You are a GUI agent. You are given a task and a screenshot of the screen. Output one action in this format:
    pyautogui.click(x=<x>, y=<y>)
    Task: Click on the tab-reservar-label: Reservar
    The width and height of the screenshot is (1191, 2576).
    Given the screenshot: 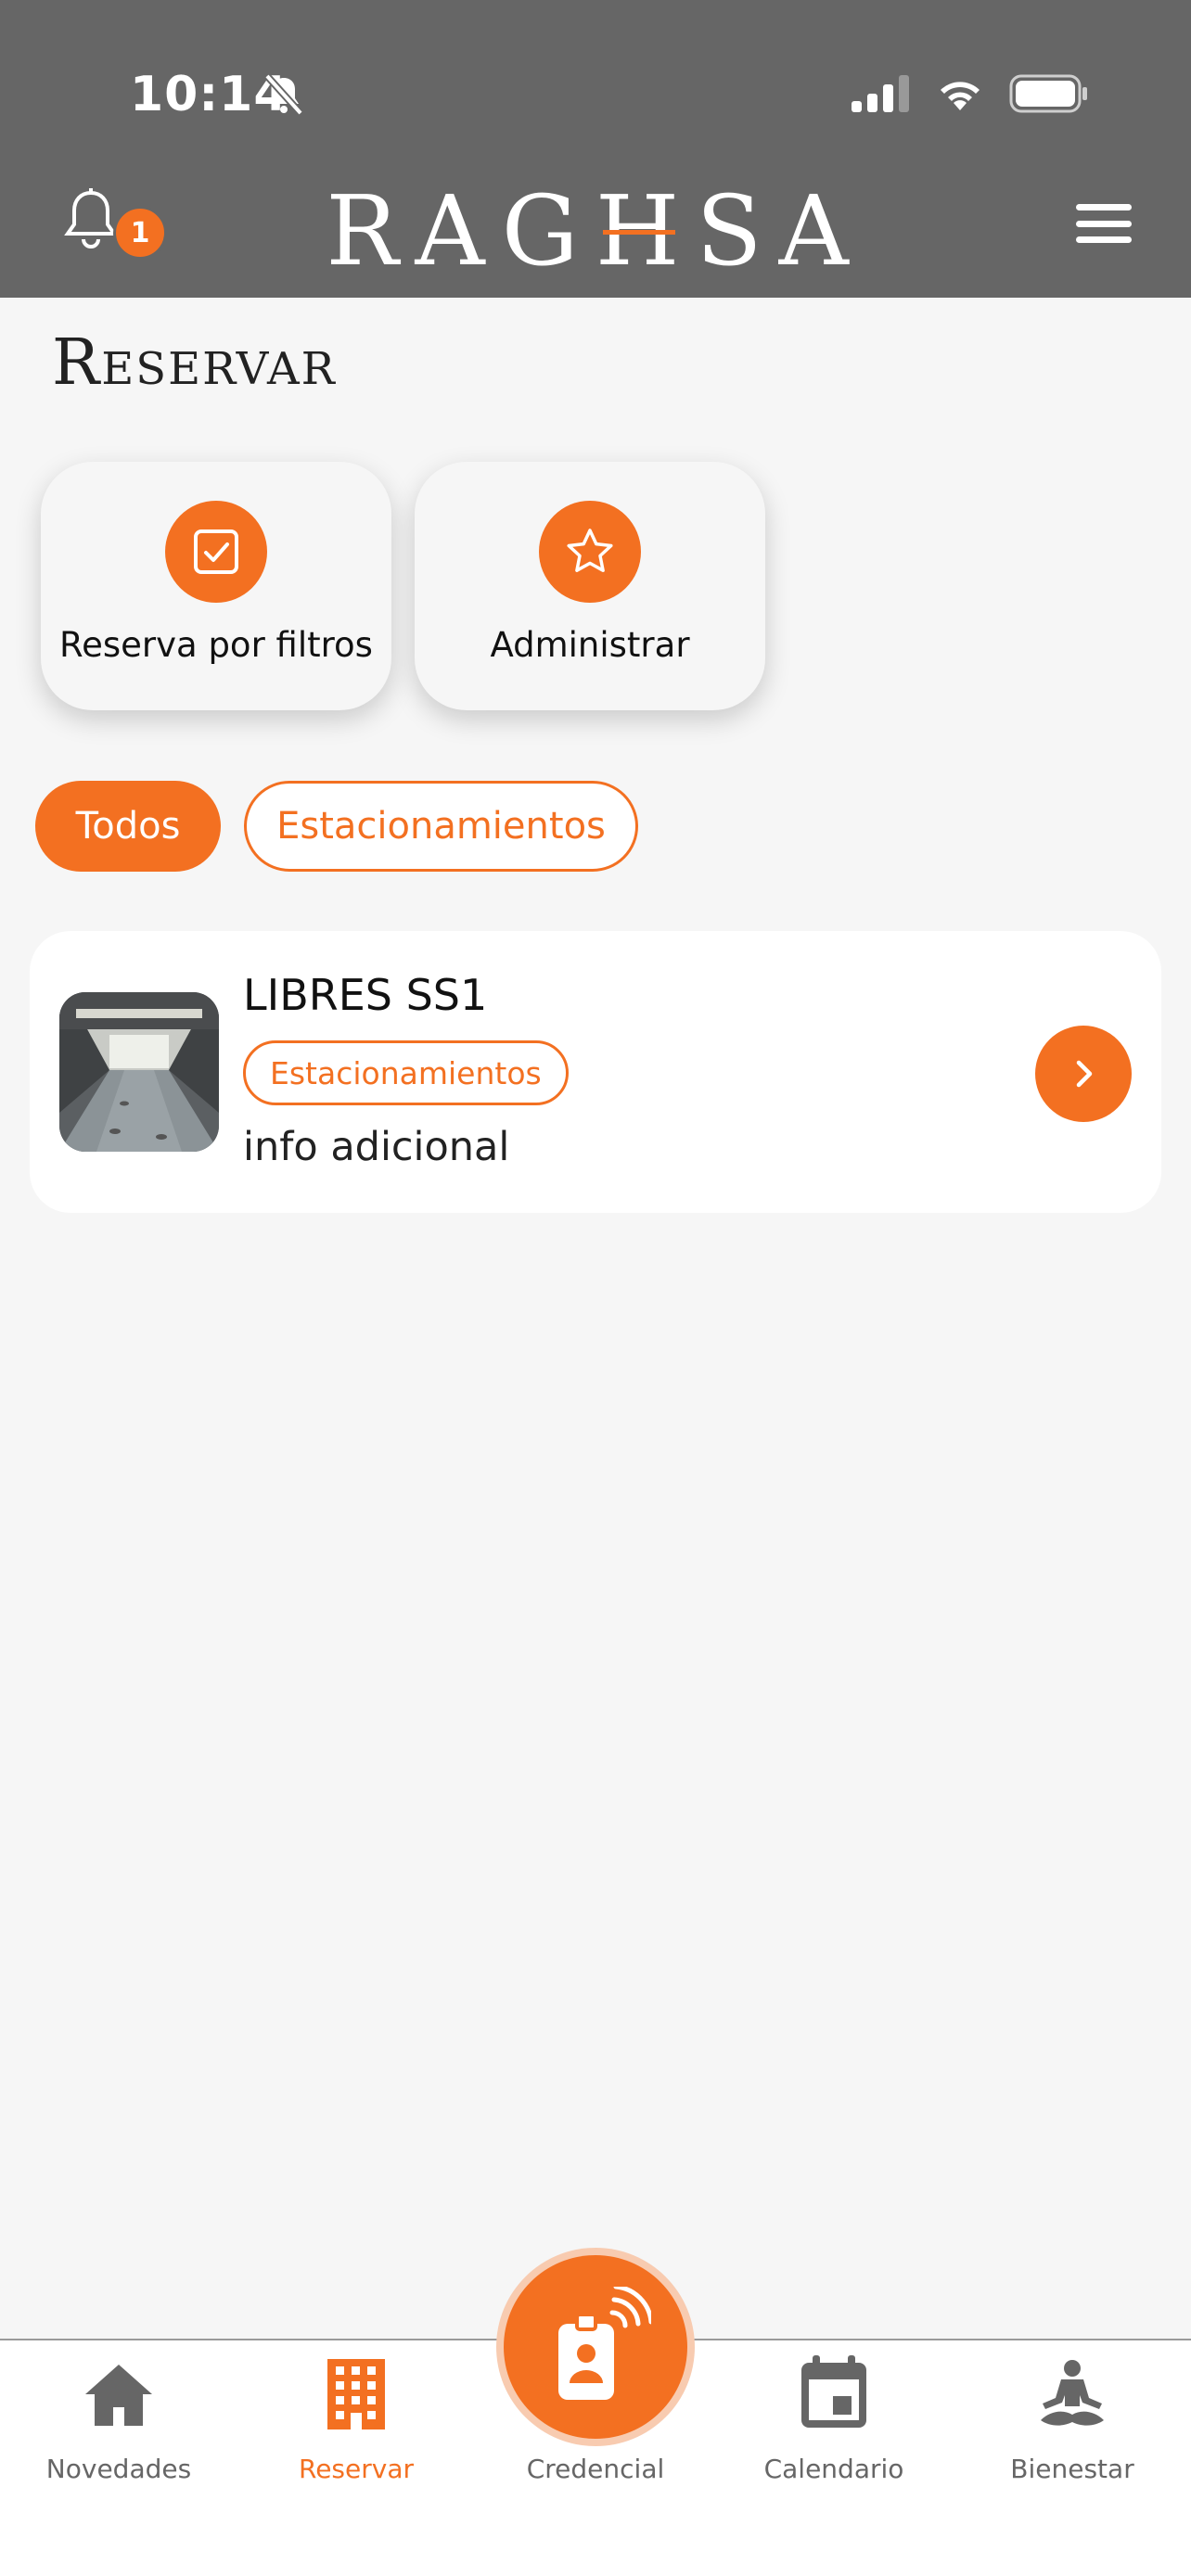 What is the action you would take?
    pyautogui.click(x=356, y=2469)
    